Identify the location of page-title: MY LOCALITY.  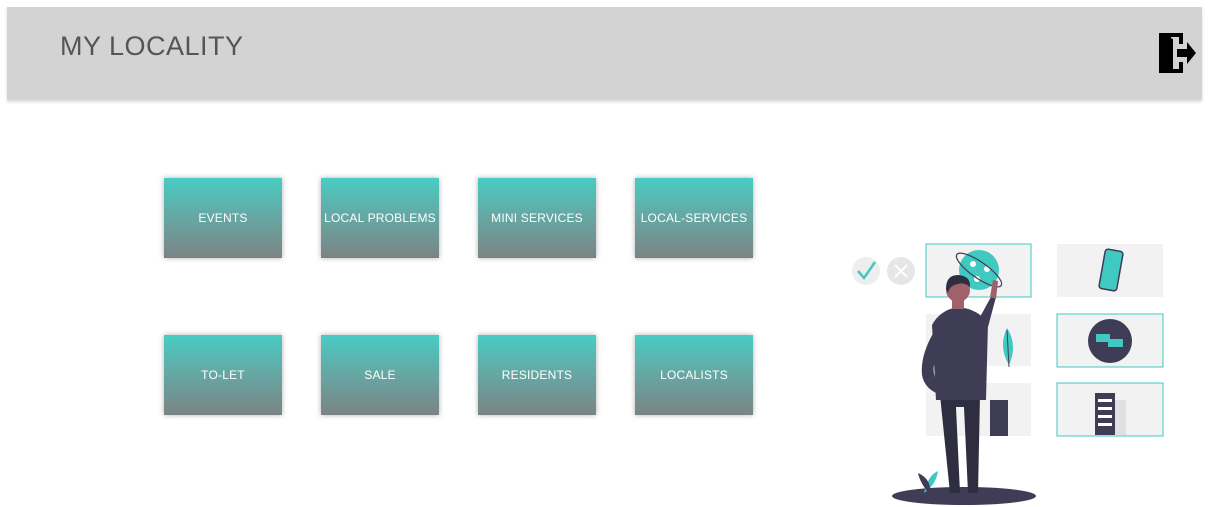
(152, 46).